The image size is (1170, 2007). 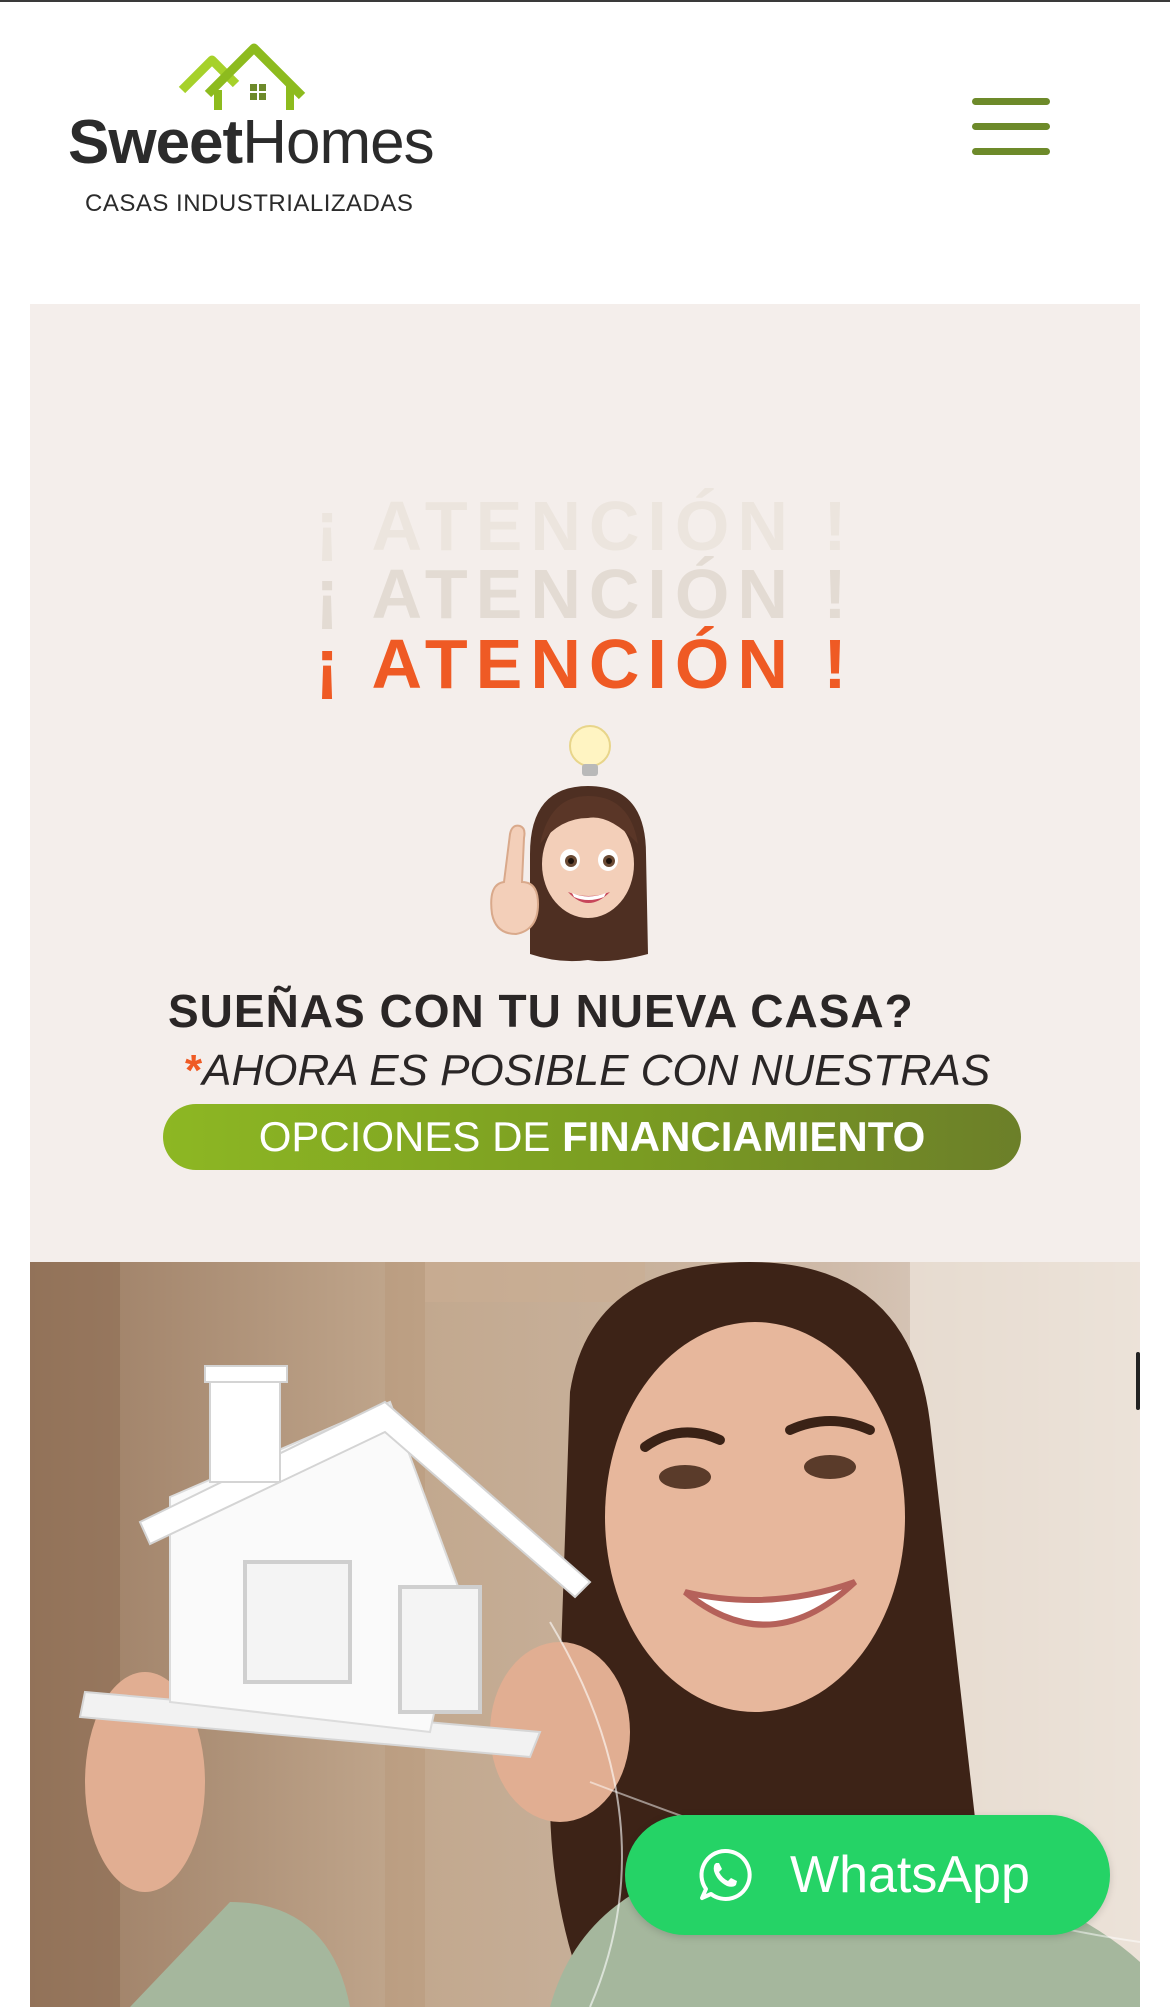 I want to click on brand-name-bold: Sweet, so click(x=155, y=142).